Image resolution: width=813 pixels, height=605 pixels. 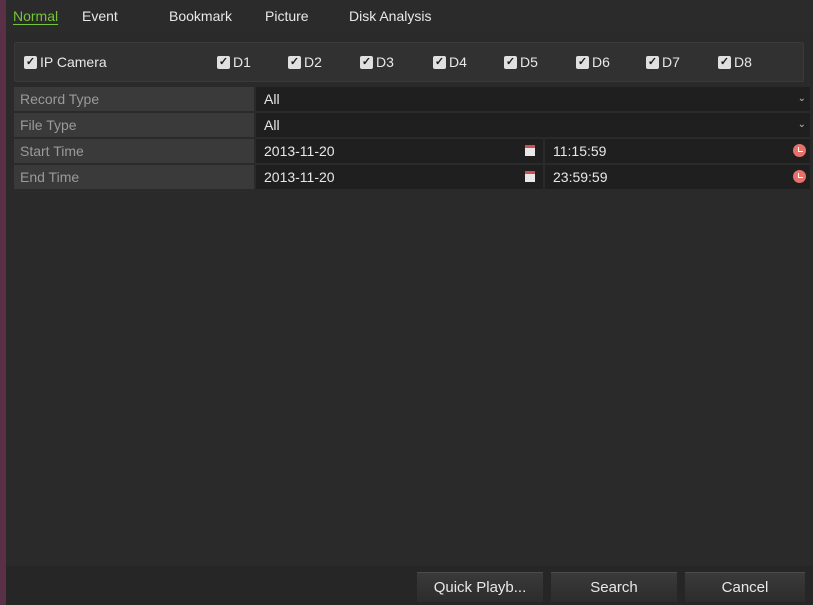 What do you see at coordinates (580, 151) in the screenshot?
I see `start-time-value: 11:15:59` at bounding box center [580, 151].